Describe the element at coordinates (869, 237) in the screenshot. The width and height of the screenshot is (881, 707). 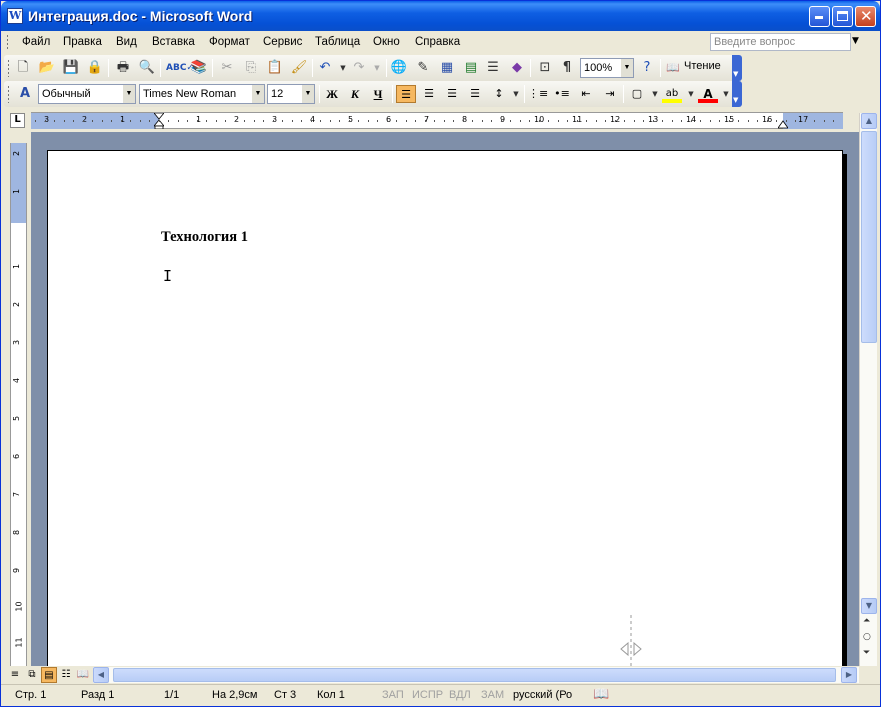
I see `vertical-scroll-thumb` at that location.